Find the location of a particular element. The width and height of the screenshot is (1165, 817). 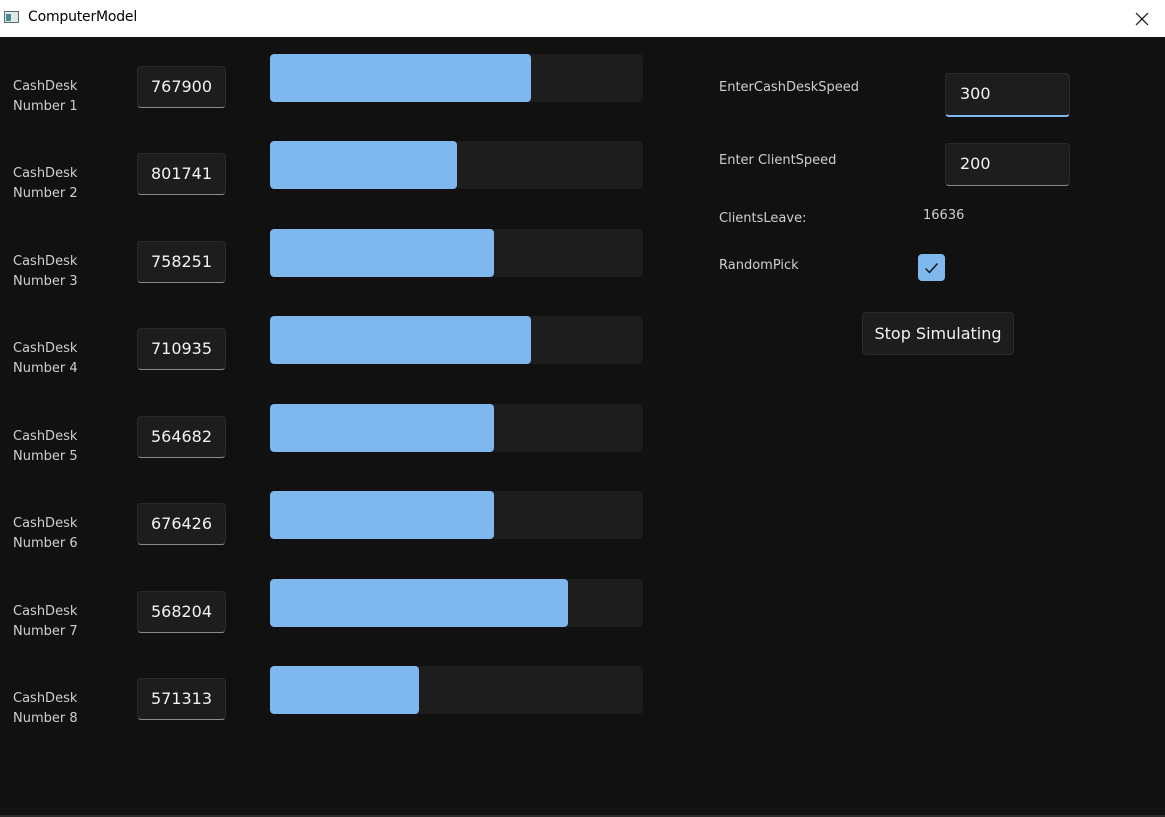

cash-desk-label: CashDesk Number 2 is located at coordinates (45, 183).